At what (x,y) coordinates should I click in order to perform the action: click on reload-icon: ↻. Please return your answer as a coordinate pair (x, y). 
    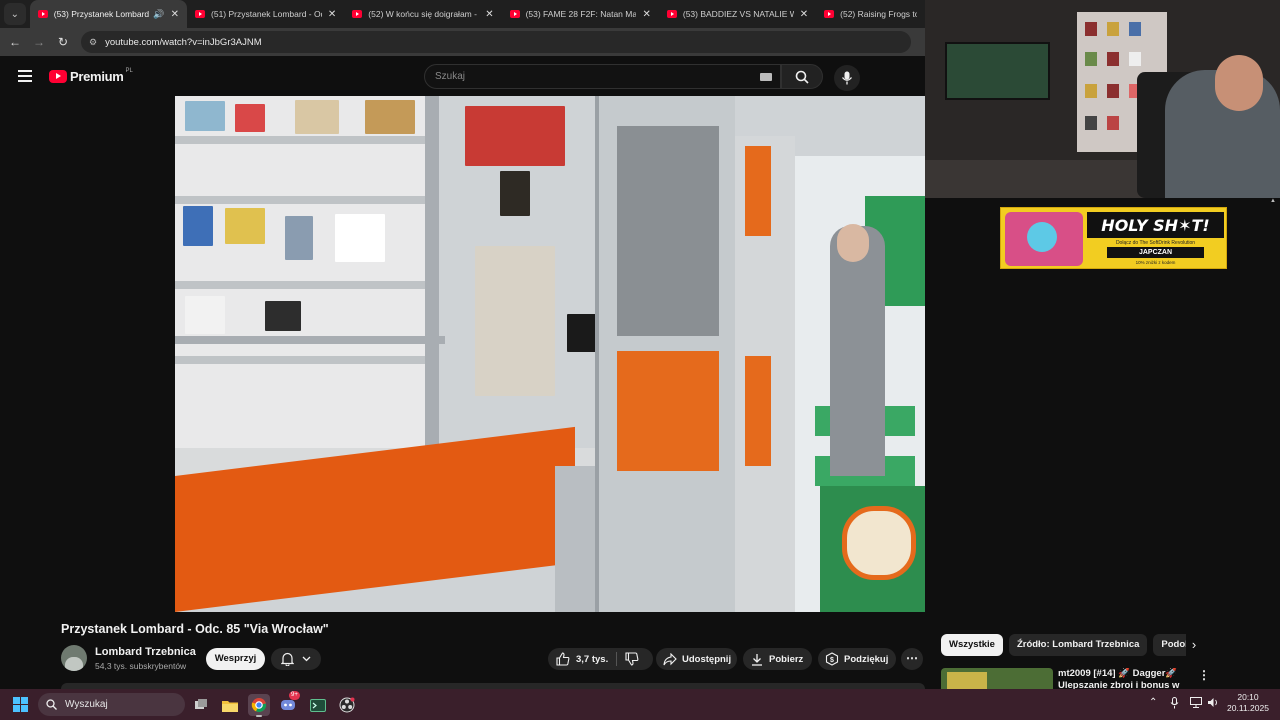
    Looking at the image, I should click on (63, 42).